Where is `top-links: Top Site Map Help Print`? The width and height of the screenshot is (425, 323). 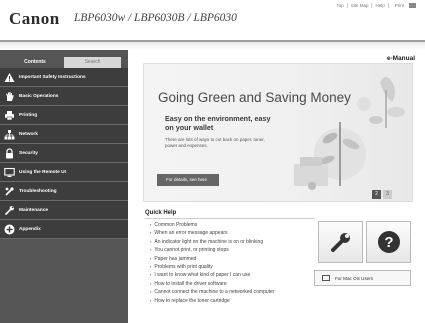
top-links: Top Site Map Help Print is located at coordinates (376, 6).